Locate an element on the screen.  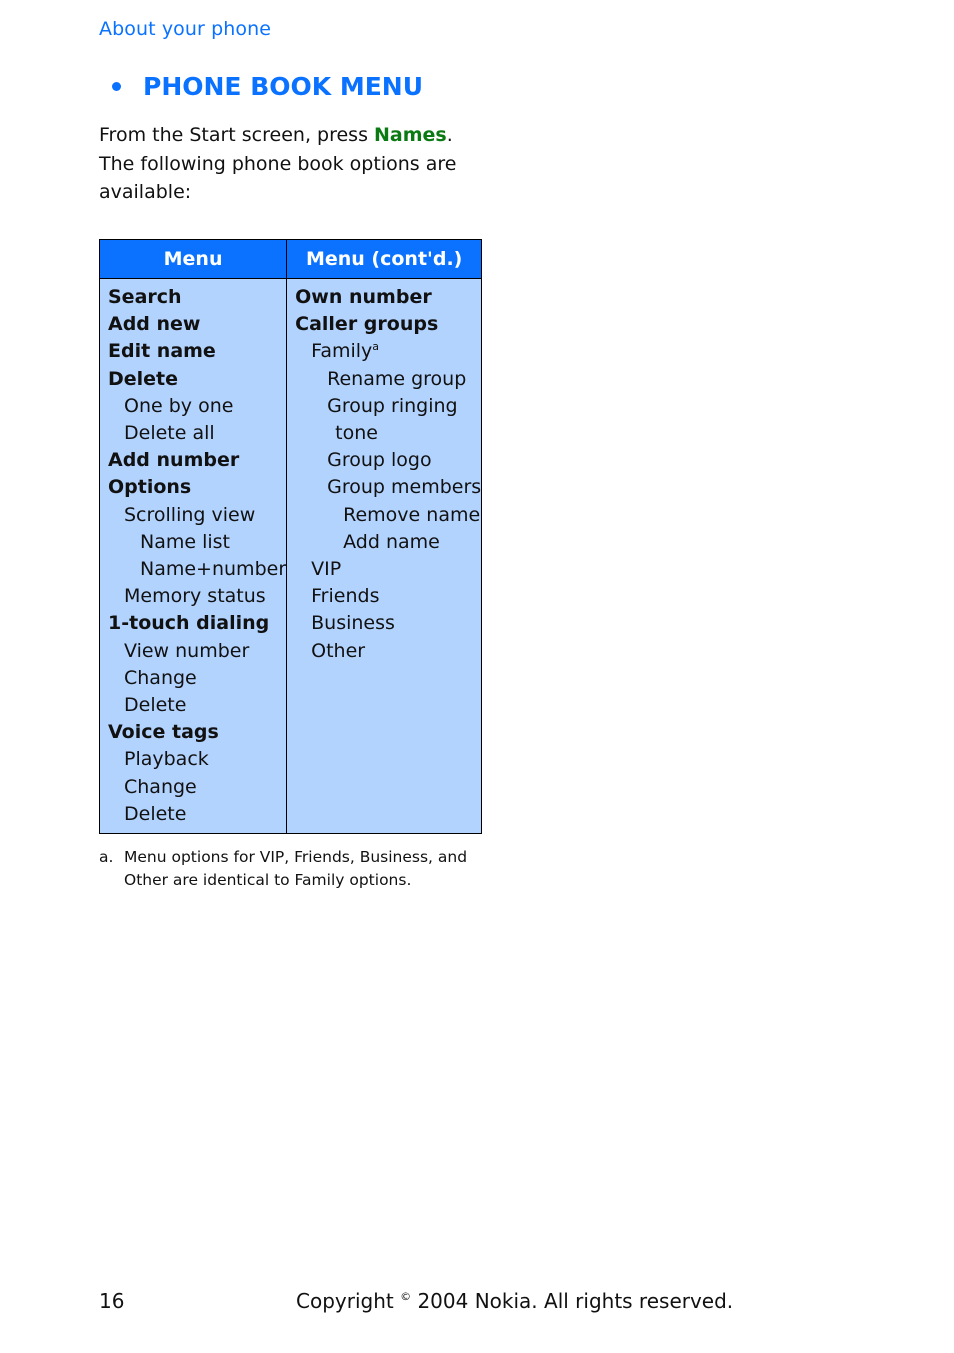
menu-item: Remove name is located at coordinates (412, 514).